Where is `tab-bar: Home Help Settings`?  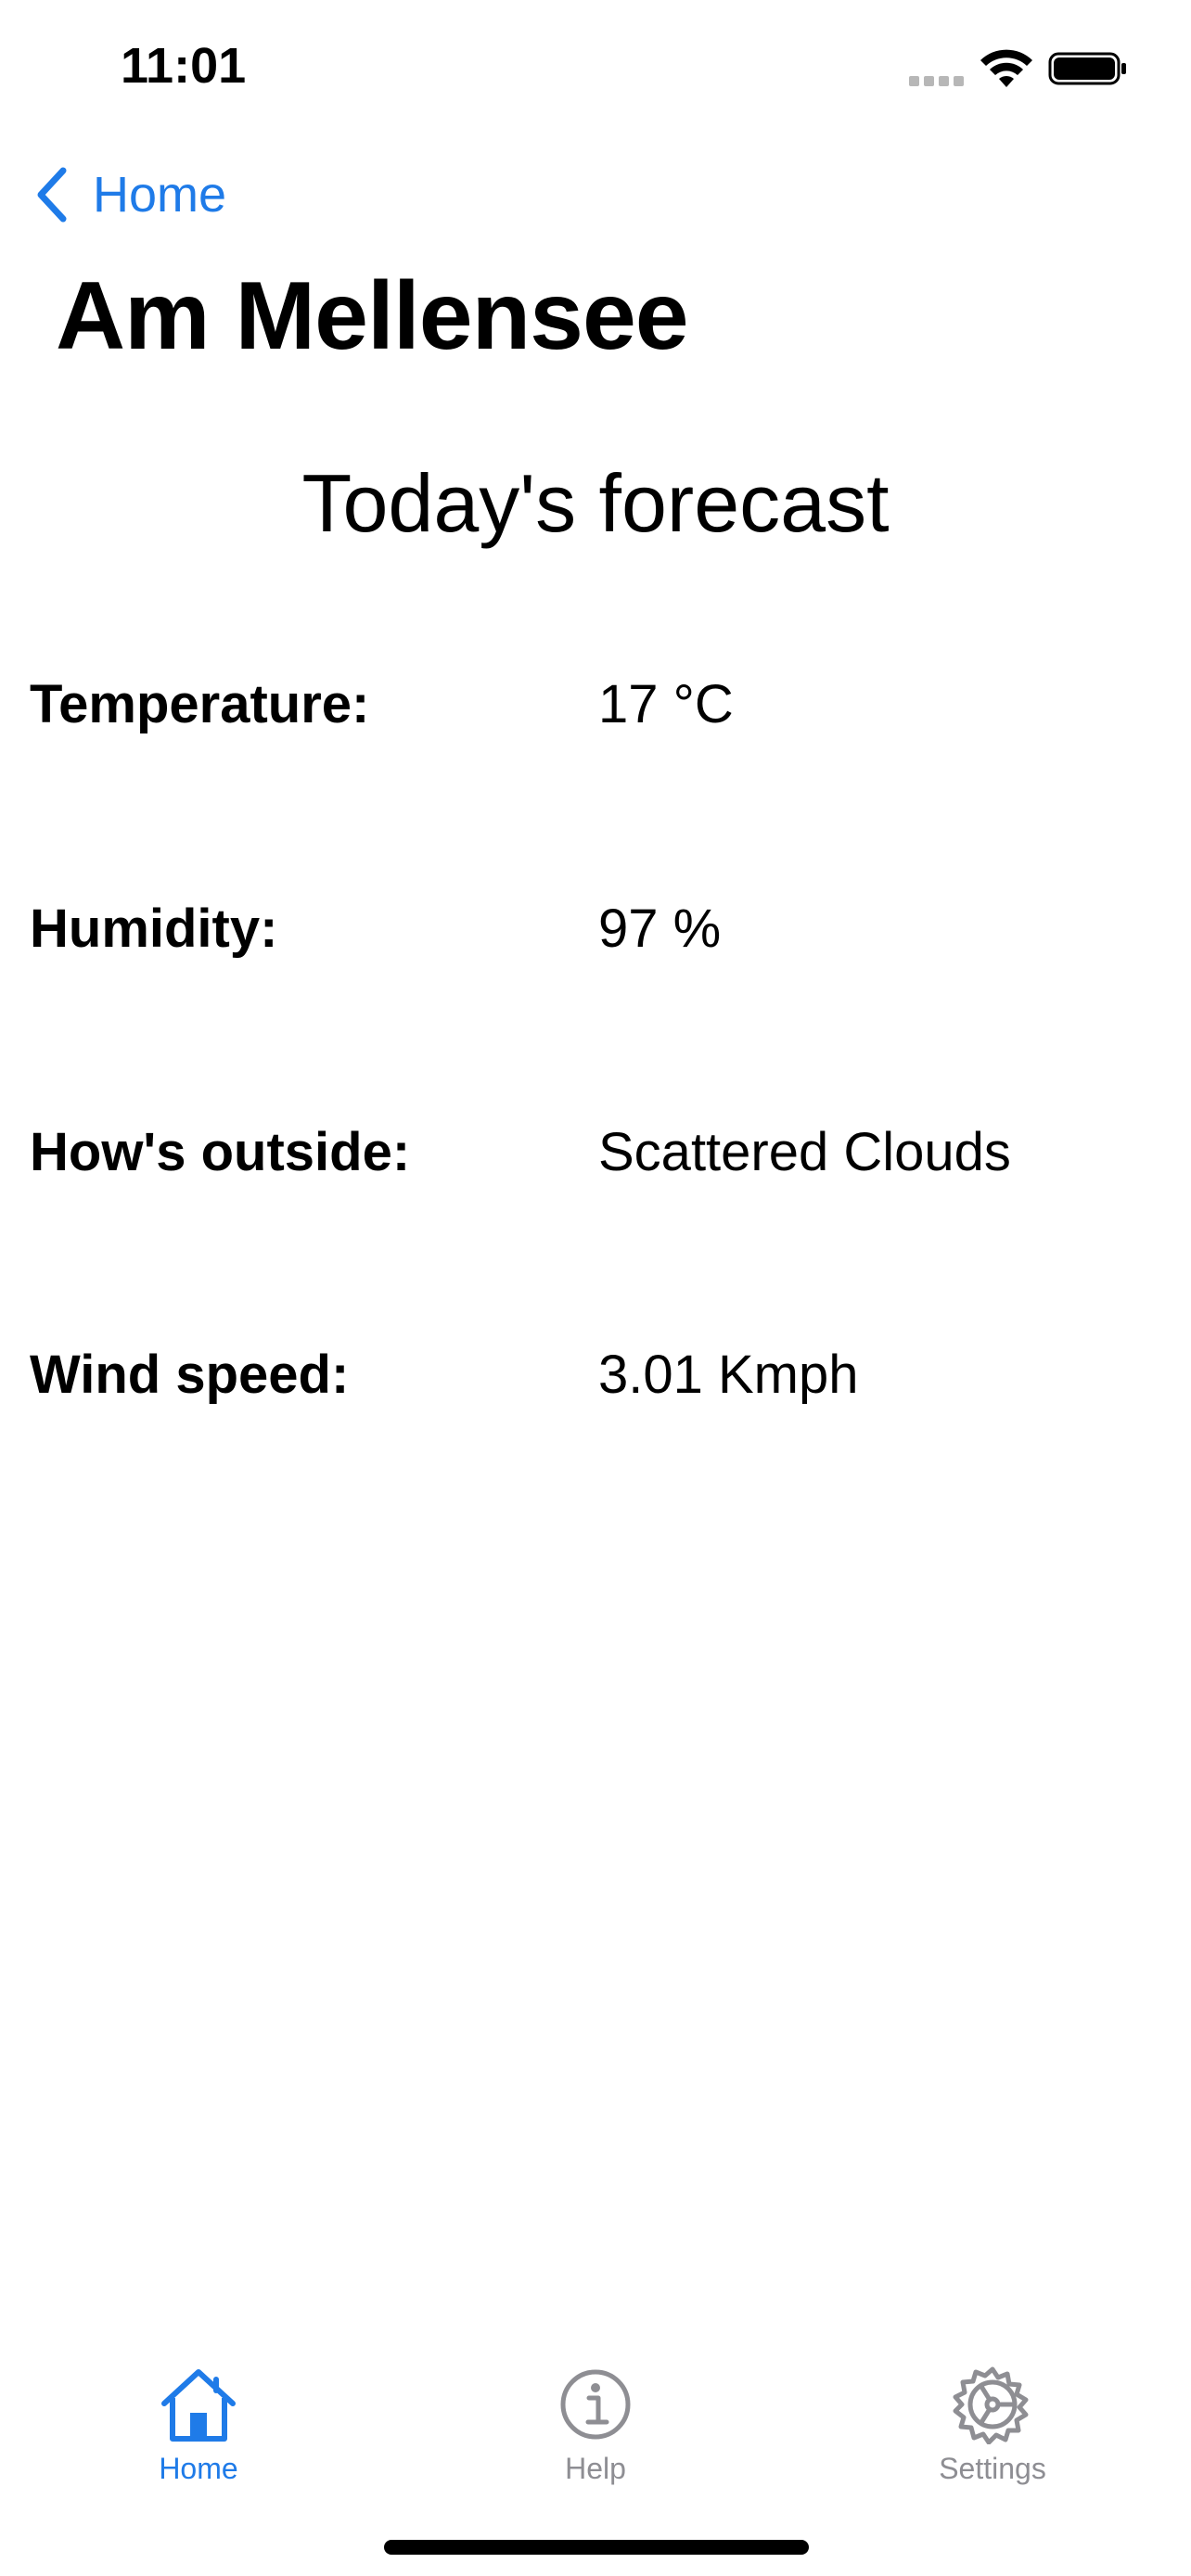 tab-bar: Home Help Settings is located at coordinates (595, 2434).